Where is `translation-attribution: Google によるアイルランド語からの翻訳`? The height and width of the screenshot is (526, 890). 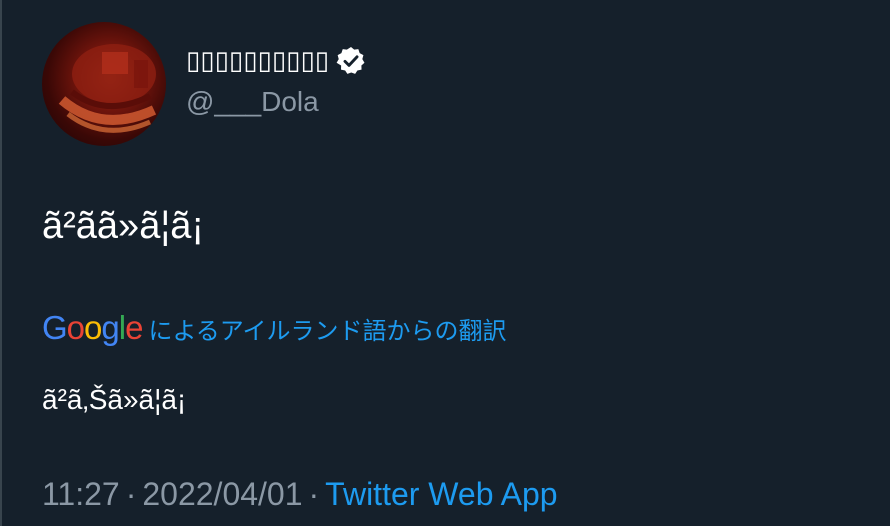 translation-attribution: Google によるアイルランド語からの翻訳 is located at coordinates (274, 328).